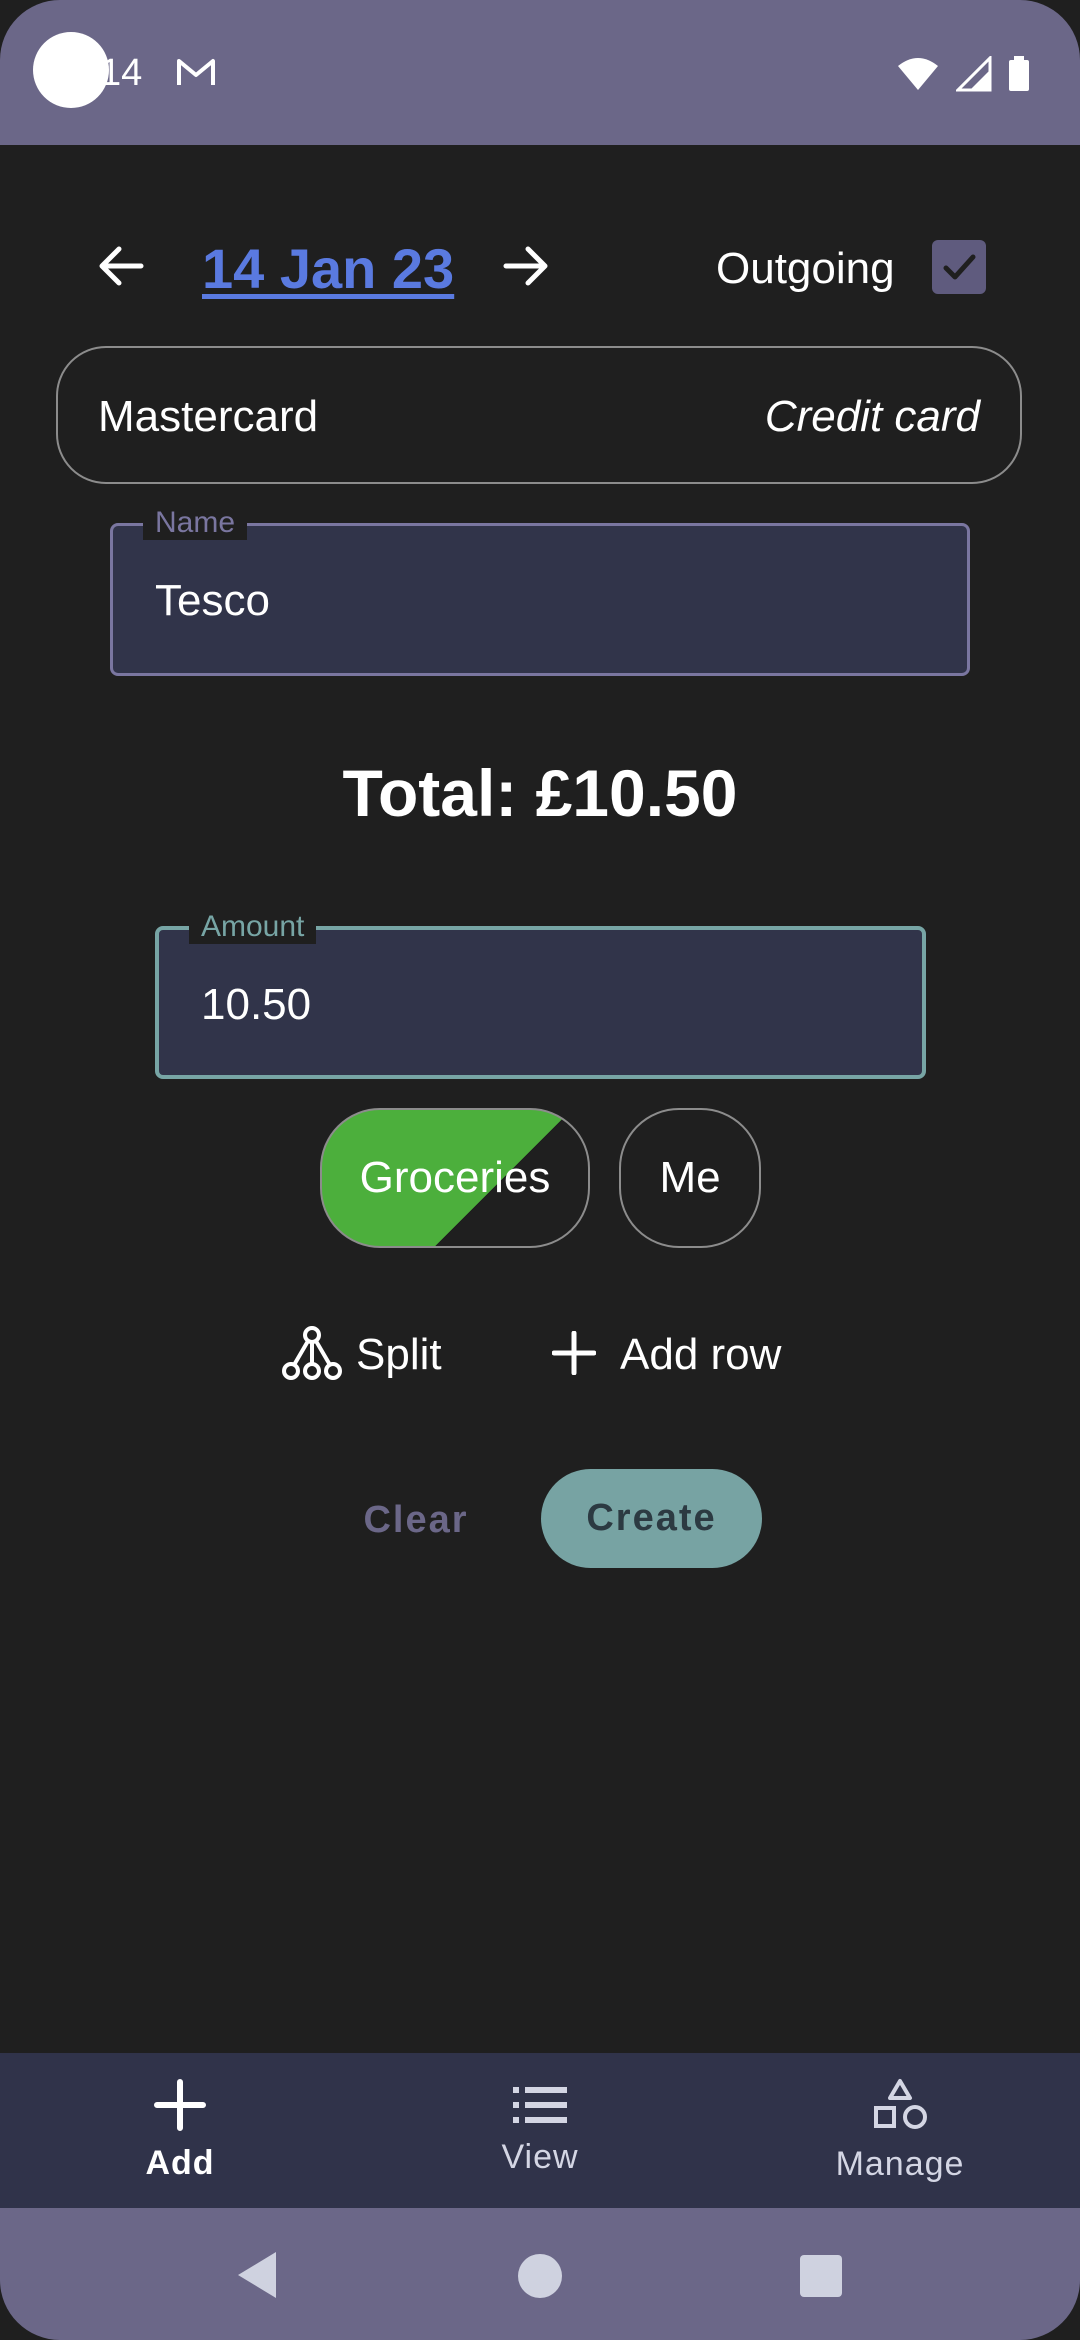 The width and height of the screenshot is (1080, 2340). I want to click on nav-item-label: View, so click(540, 2156).